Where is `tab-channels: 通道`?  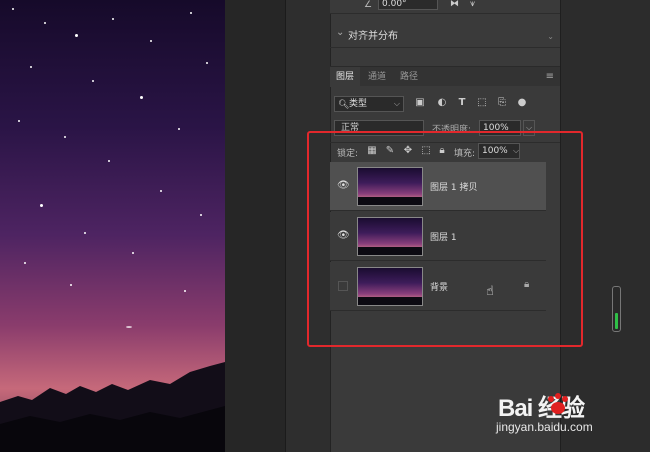
tab-channels: 通道 is located at coordinates (377, 77).